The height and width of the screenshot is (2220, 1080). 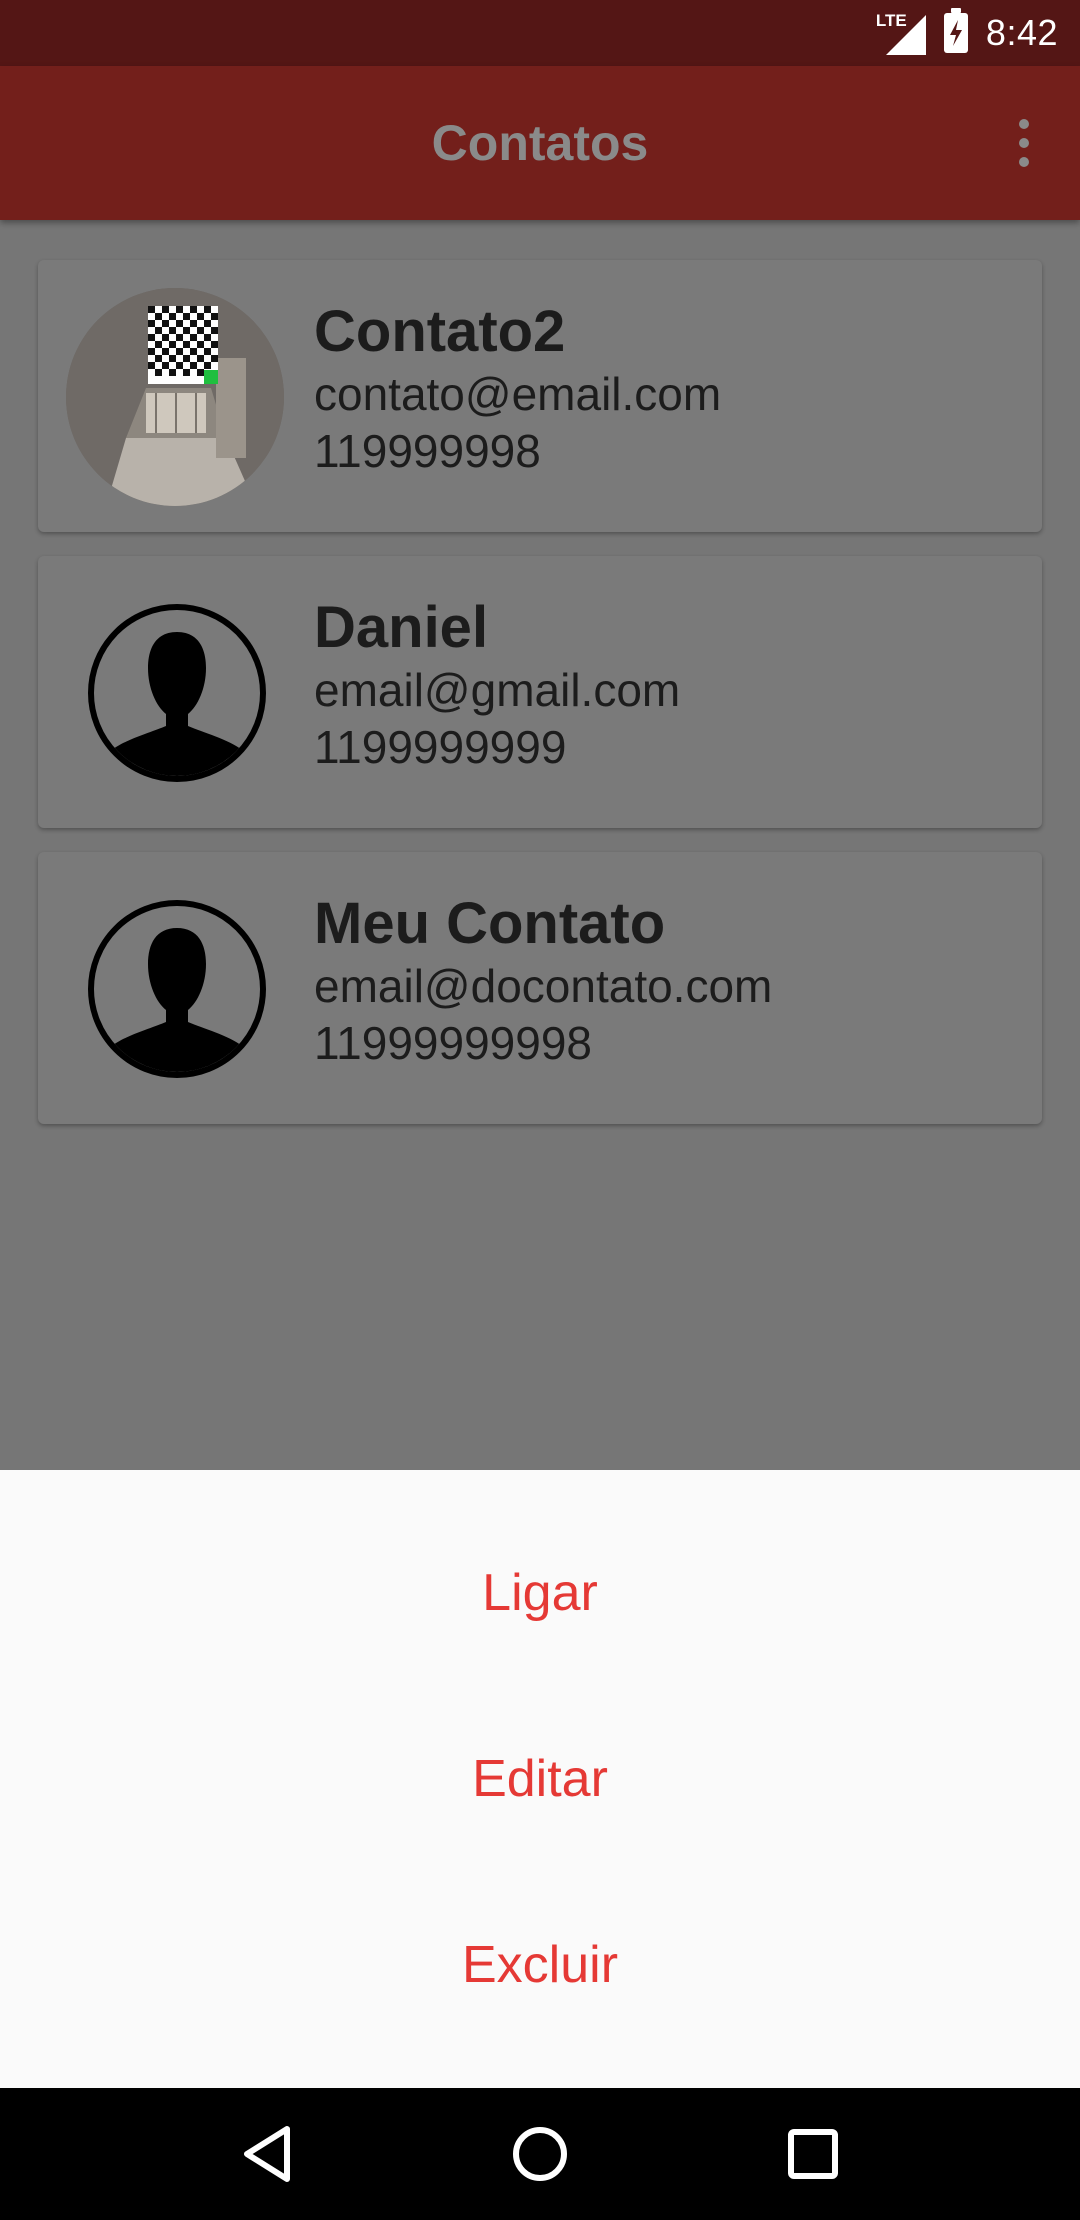 What do you see at coordinates (543, 986) in the screenshot?
I see `contact-email: email@docontato.com` at bounding box center [543, 986].